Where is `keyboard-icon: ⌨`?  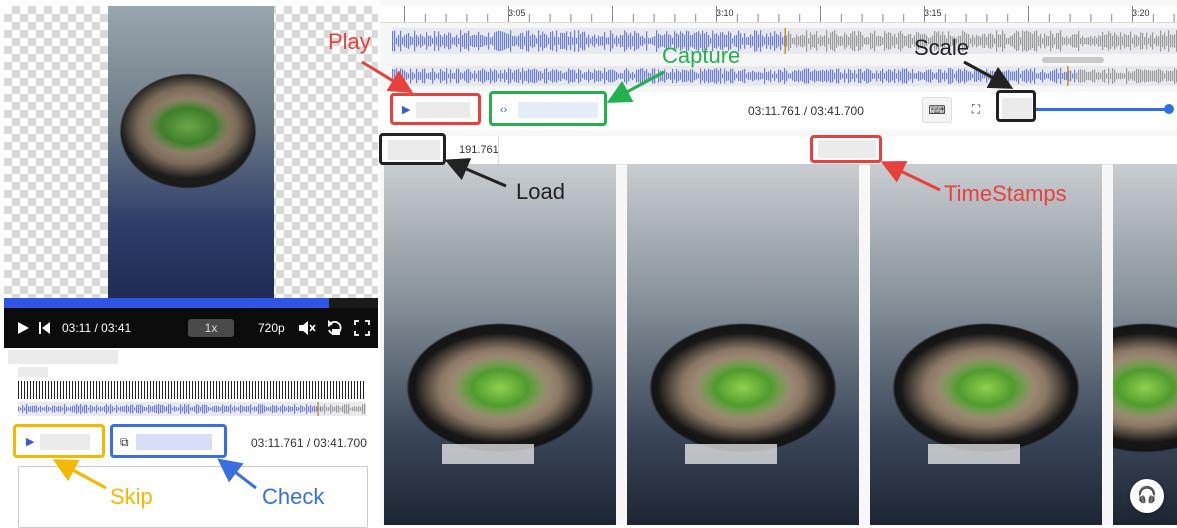
keyboard-icon: ⌨ is located at coordinates (937, 110).